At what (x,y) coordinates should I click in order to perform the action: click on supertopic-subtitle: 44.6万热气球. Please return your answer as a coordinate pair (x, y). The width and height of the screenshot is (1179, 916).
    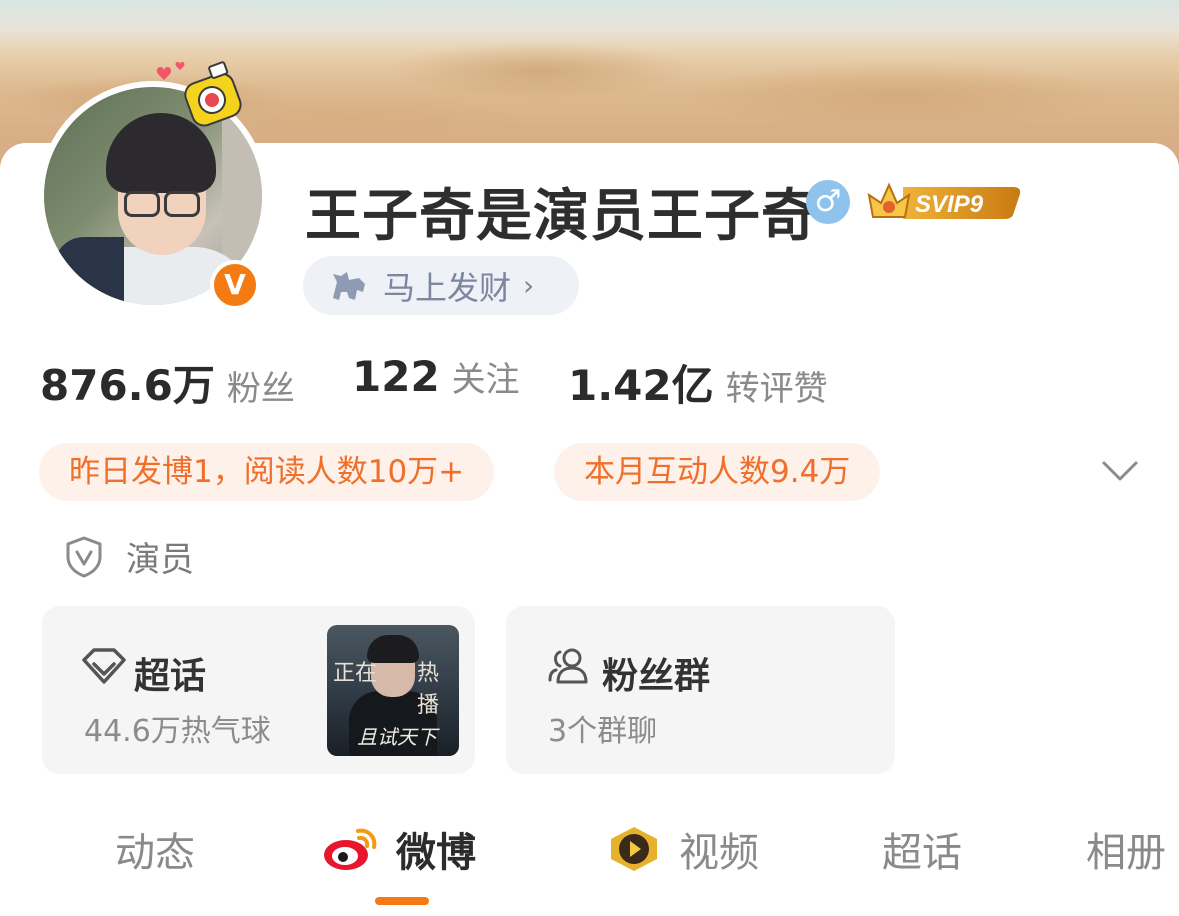
    Looking at the image, I should click on (177, 731).